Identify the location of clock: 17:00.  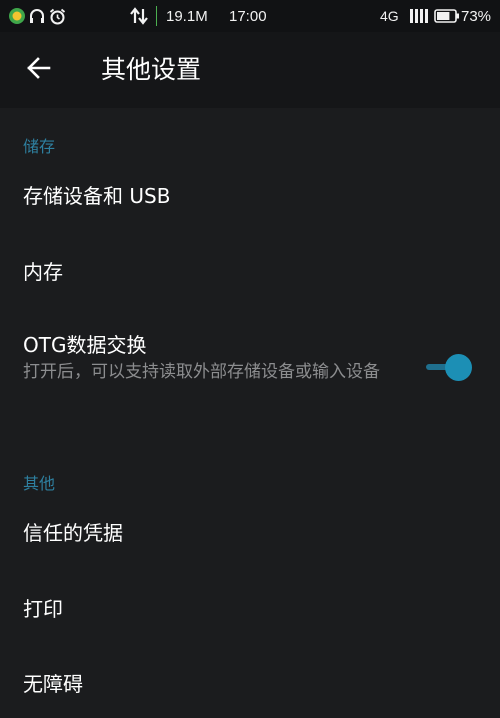
(248, 16).